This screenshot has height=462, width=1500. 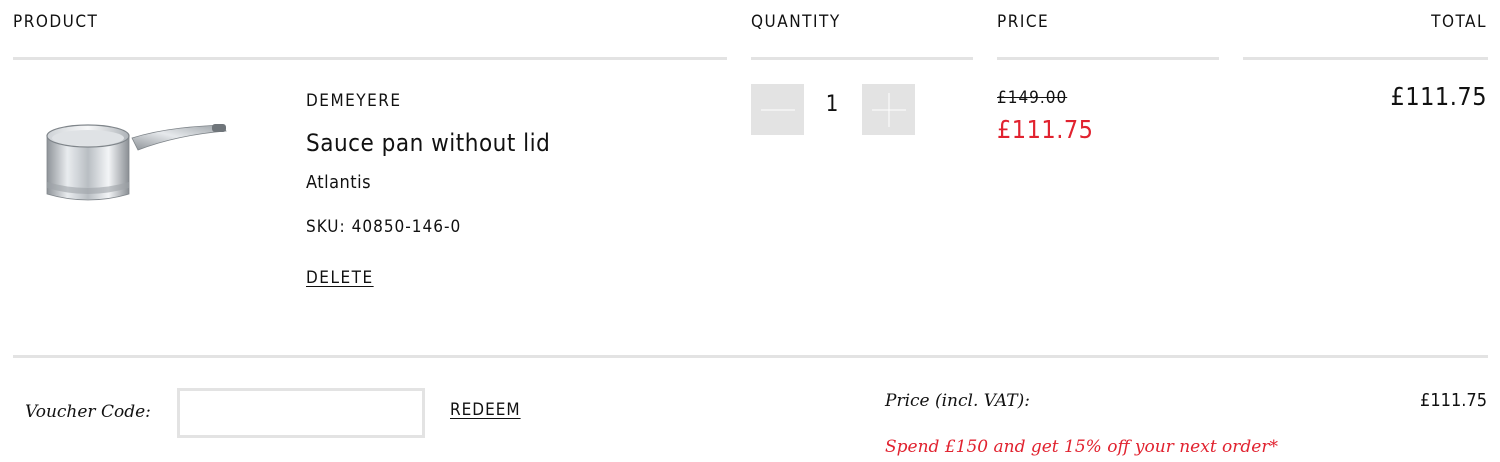 I want to click on row-divider, so click(x=750, y=356).